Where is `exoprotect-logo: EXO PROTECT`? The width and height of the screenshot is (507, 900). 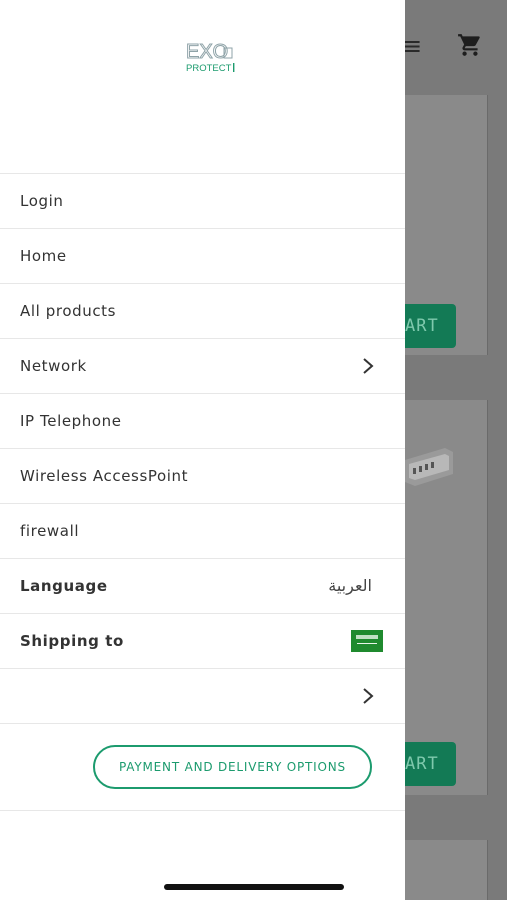
exoprotect-logo: EXO PROTECT is located at coordinates (210, 57).